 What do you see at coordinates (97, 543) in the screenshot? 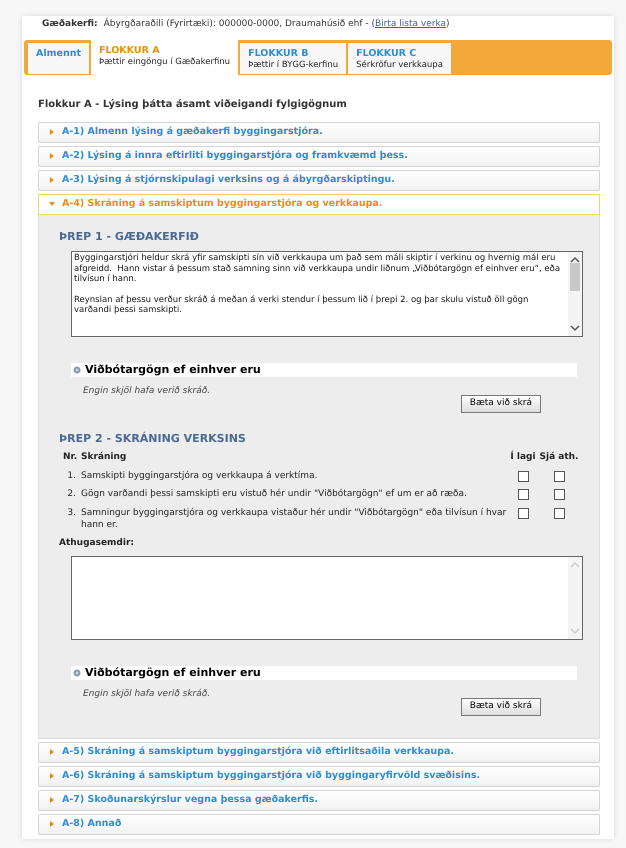
I see `comments-label: Athugasemdir:` at bounding box center [97, 543].